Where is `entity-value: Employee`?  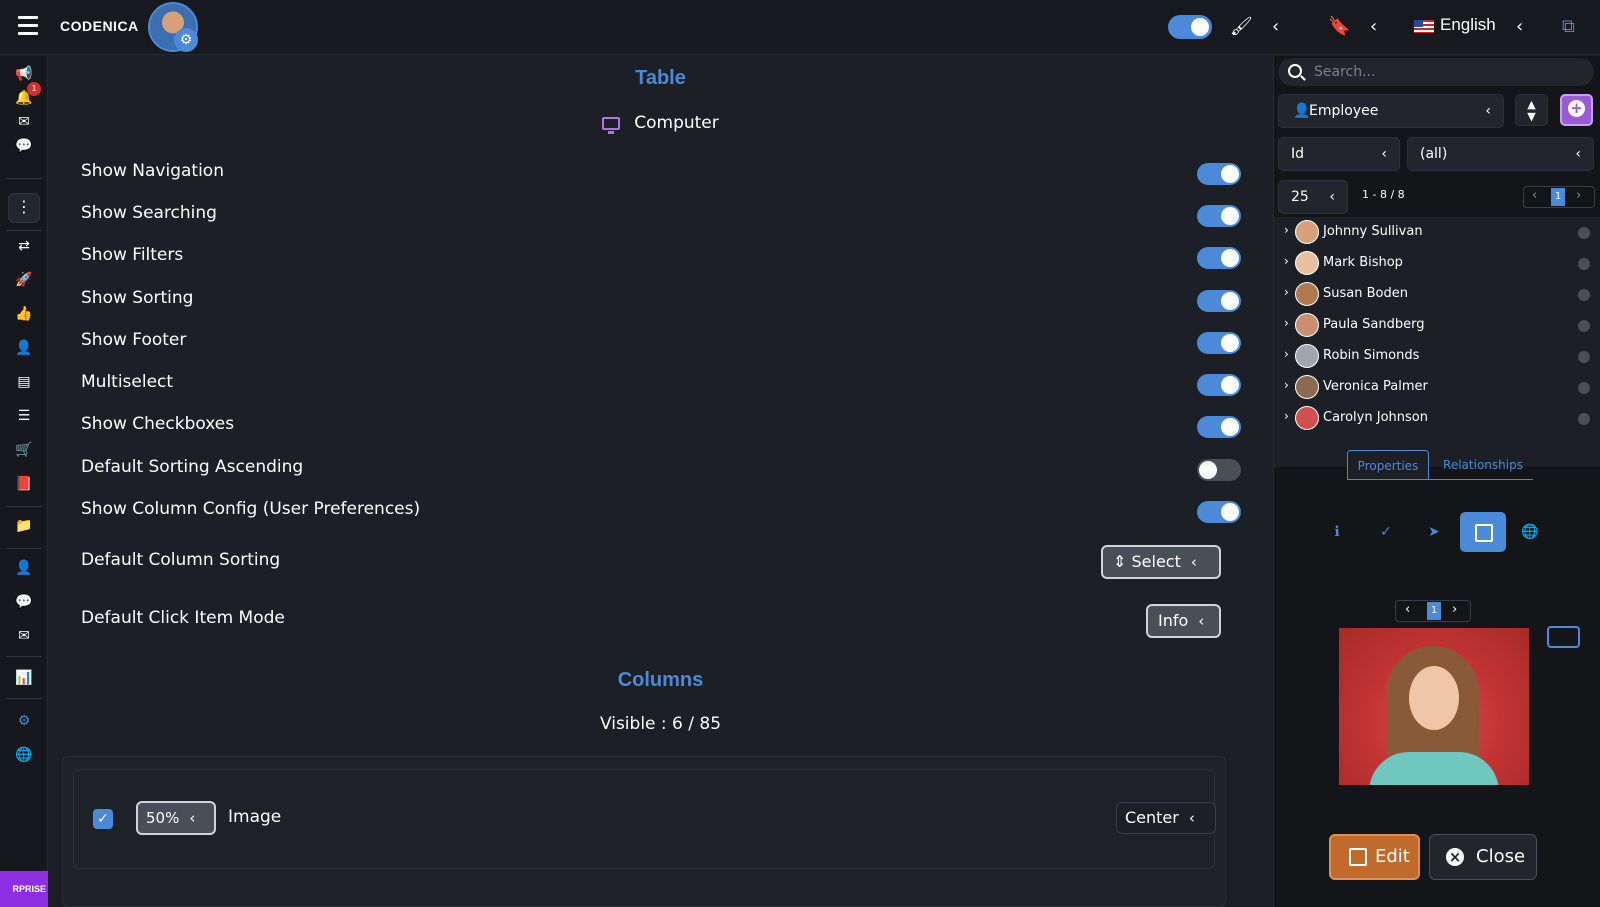
entity-value: Employee is located at coordinates (1344, 111).